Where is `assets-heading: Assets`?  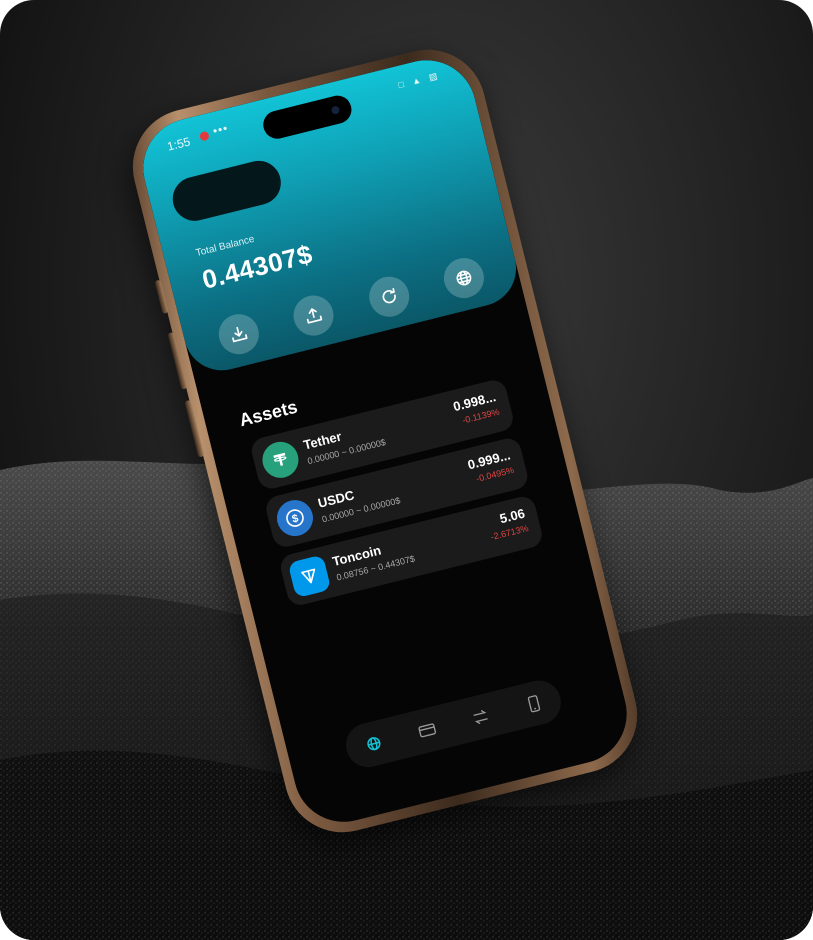
assets-heading: Assets is located at coordinates (268, 413).